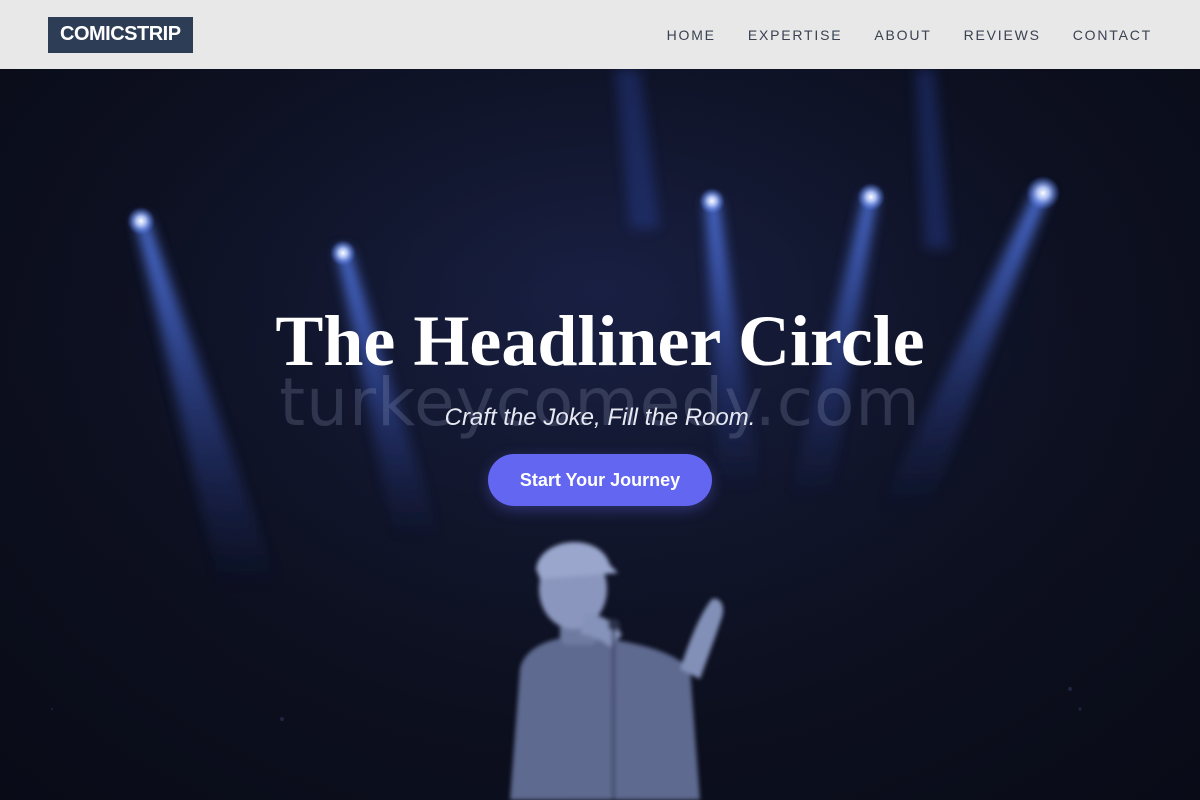 This screenshot has width=1200, height=800. Describe the element at coordinates (691, 35) in the screenshot. I see `nav-home-link: HOME` at that location.